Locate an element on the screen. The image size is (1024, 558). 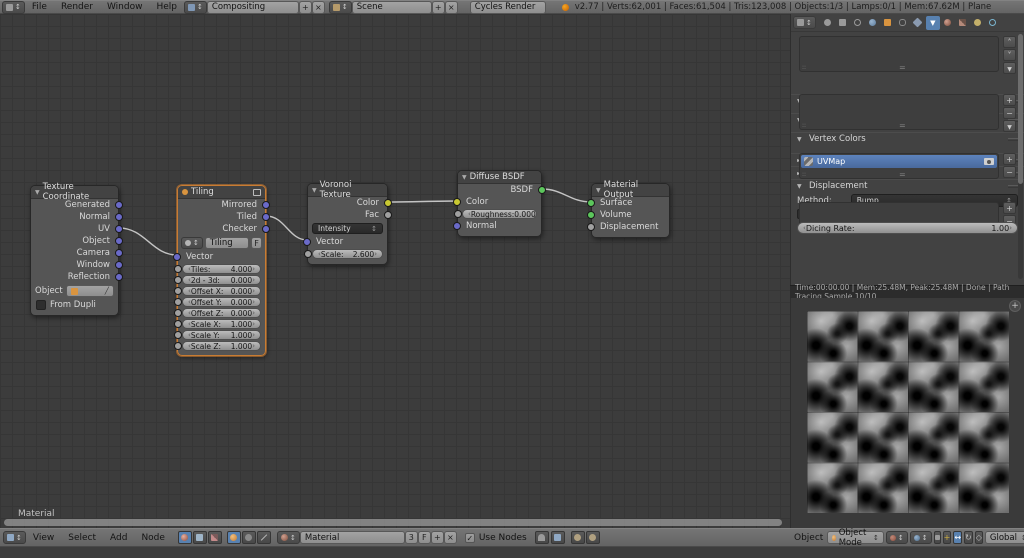
offset-z-slider: ‹ Offset Z: 0.000 › is located at coordinates (217, 313).